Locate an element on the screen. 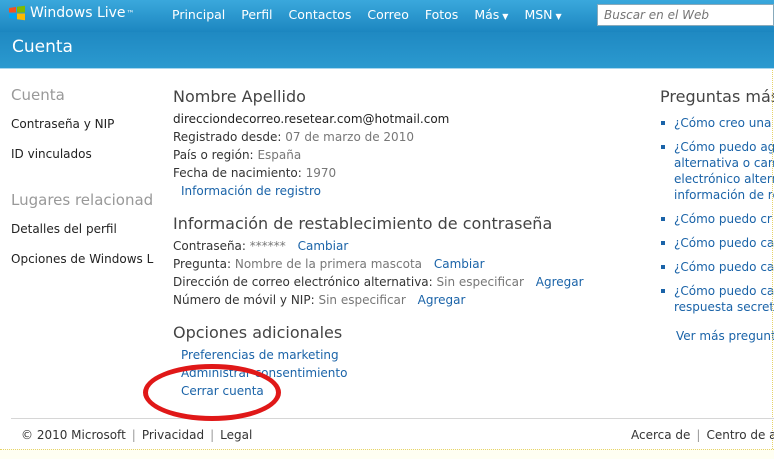 Image resolution: width=774 pixels, height=459 pixels. sidebar-link-windows-options: Opciones de Windows L is located at coordinates (86, 259).